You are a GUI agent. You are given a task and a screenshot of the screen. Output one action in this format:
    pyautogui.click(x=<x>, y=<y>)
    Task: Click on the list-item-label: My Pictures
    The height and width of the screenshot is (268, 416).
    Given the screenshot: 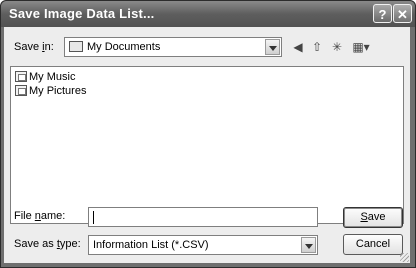 What is the action you would take?
    pyautogui.click(x=58, y=91)
    